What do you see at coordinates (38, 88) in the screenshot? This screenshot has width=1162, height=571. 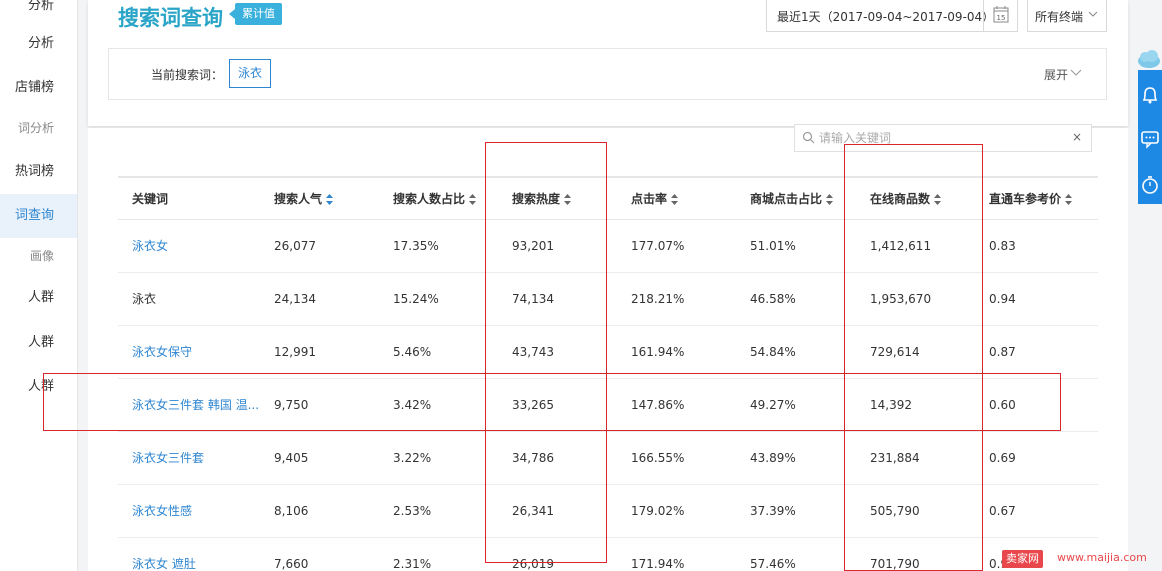 I see `sidebar-item: 店铺榜` at bounding box center [38, 88].